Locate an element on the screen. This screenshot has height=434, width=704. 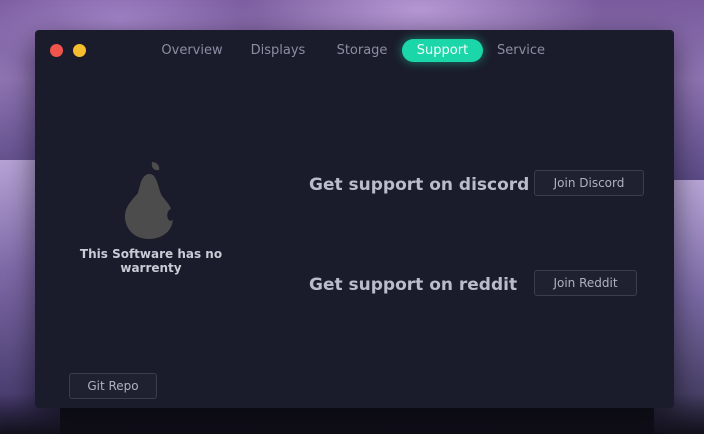
tab-support: Support is located at coordinates (442, 50).